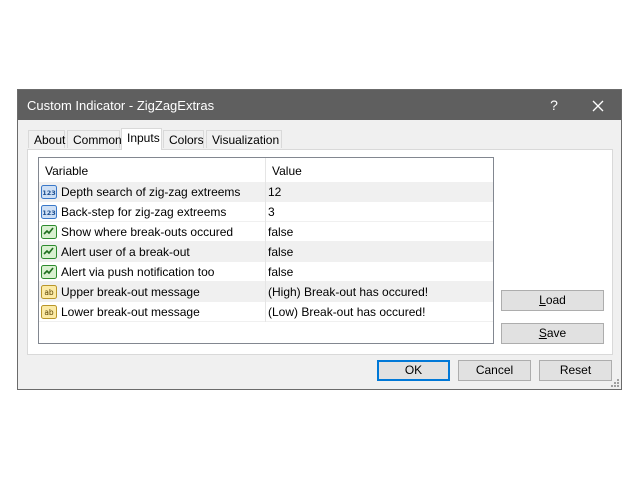  Describe the element at coordinates (287, 171) in the screenshot. I see `column-header-value: Value` at that location.